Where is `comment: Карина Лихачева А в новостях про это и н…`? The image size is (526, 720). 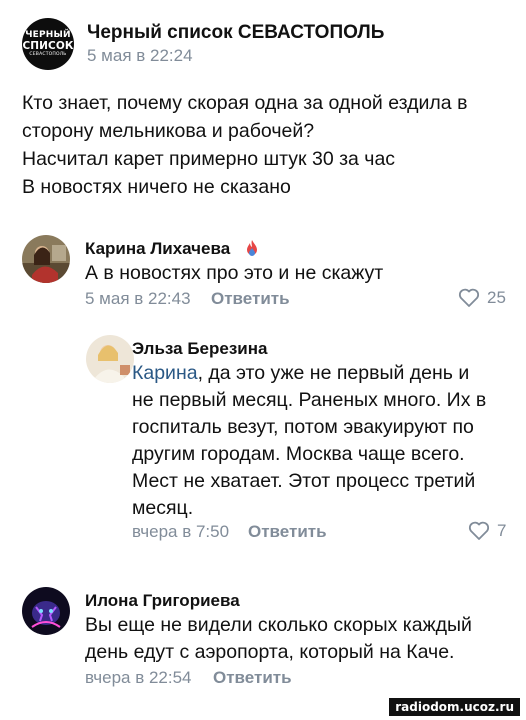
comment: Карина Лихачева А в новостях про это и н… is located at coordinates (267, 275).